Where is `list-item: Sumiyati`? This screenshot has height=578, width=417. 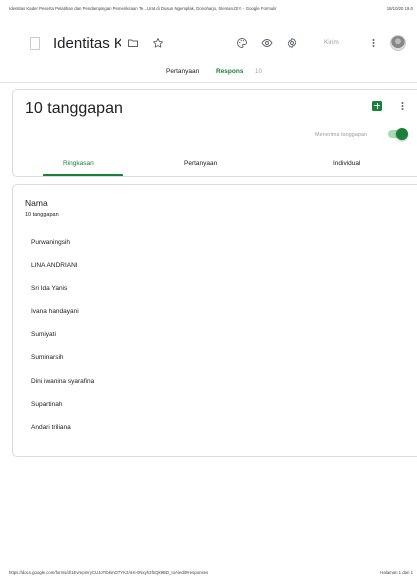
list-item: Sumiyati is located at coordinates (43, 335).